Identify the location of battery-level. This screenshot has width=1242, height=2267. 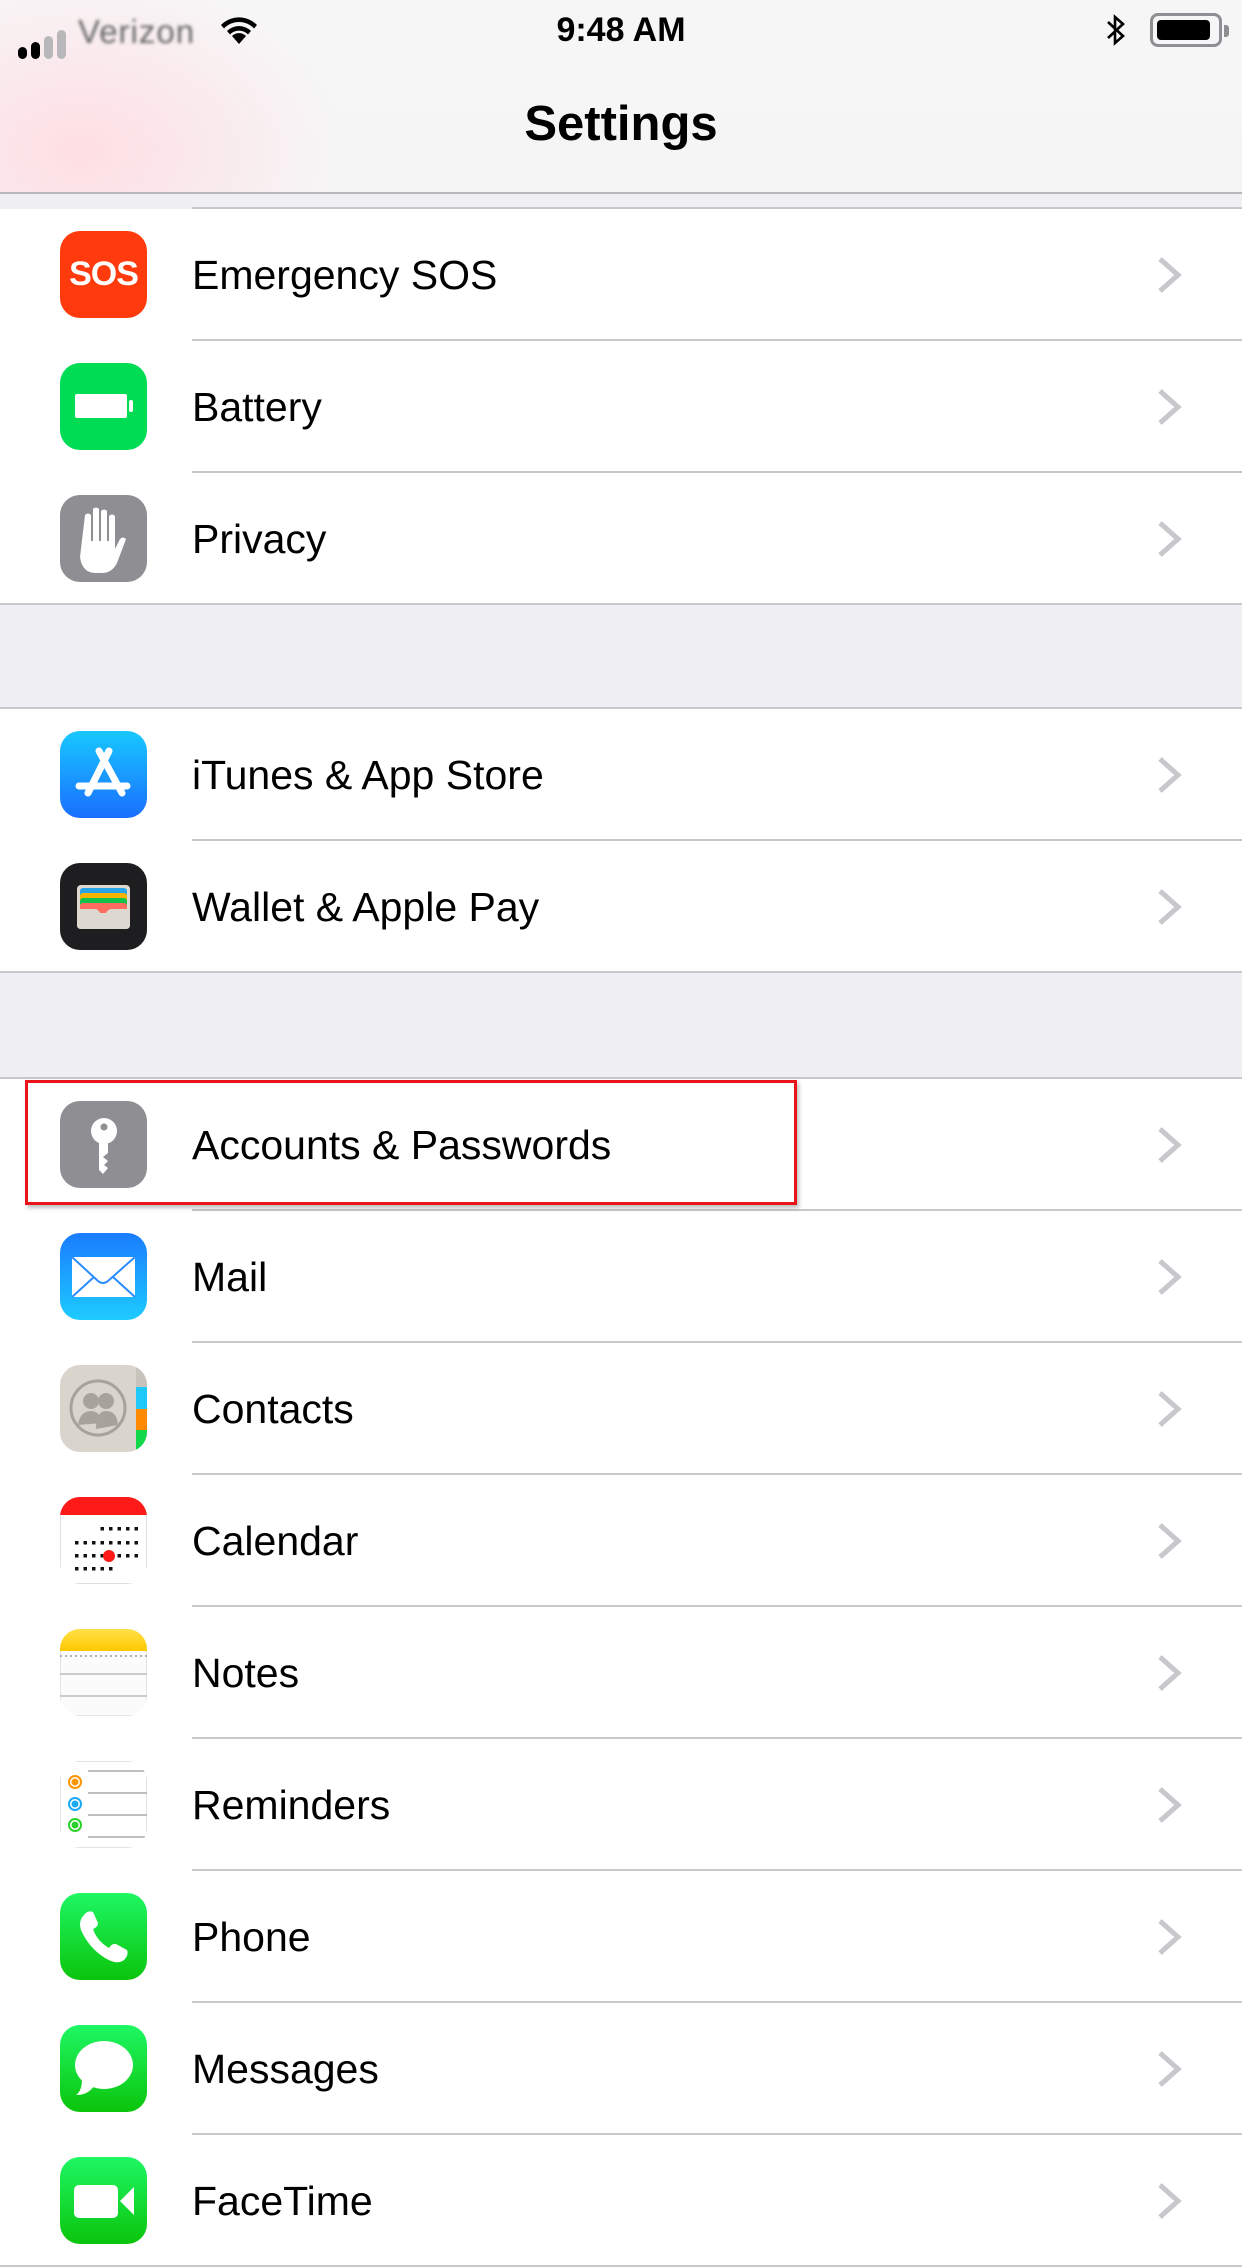
(1183, 30).